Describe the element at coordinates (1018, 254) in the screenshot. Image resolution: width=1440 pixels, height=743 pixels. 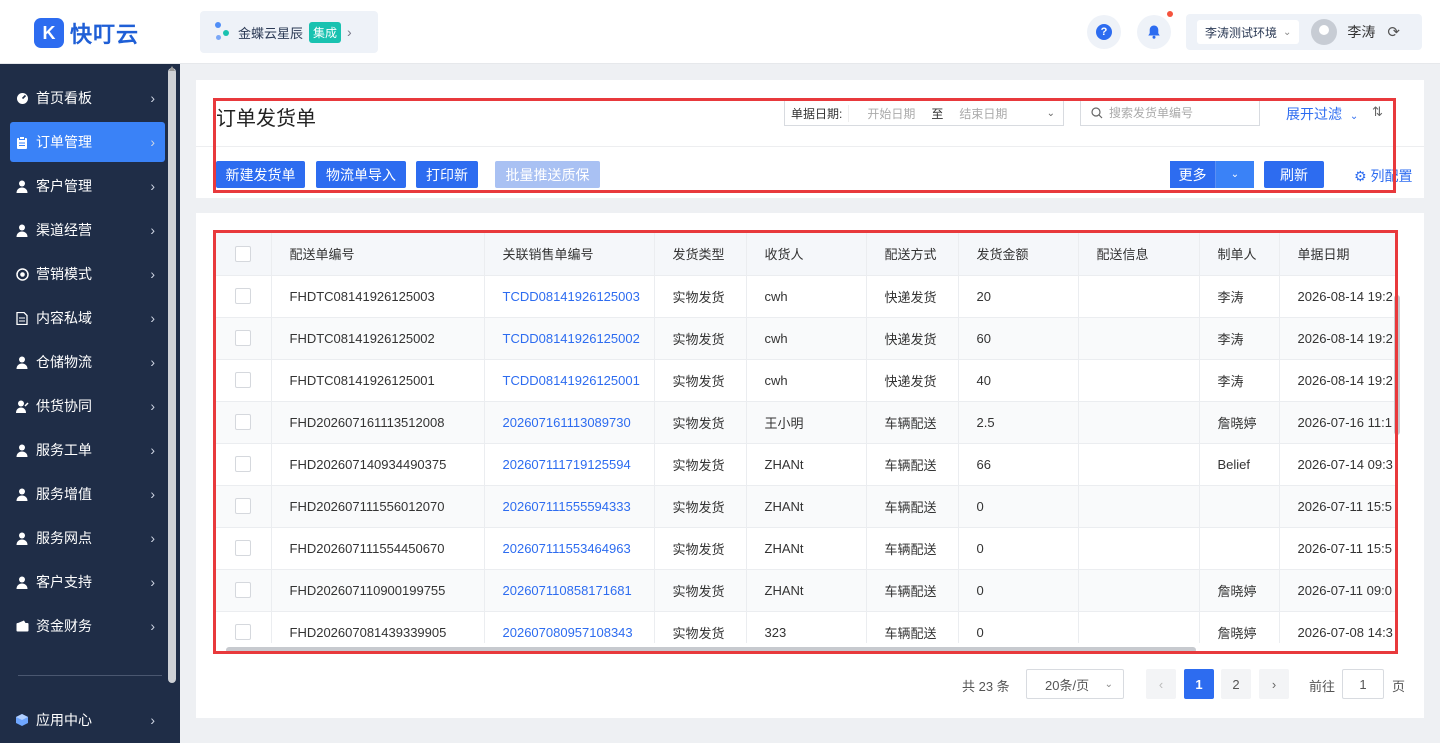
I see `column-header: 发货金额` at that location.